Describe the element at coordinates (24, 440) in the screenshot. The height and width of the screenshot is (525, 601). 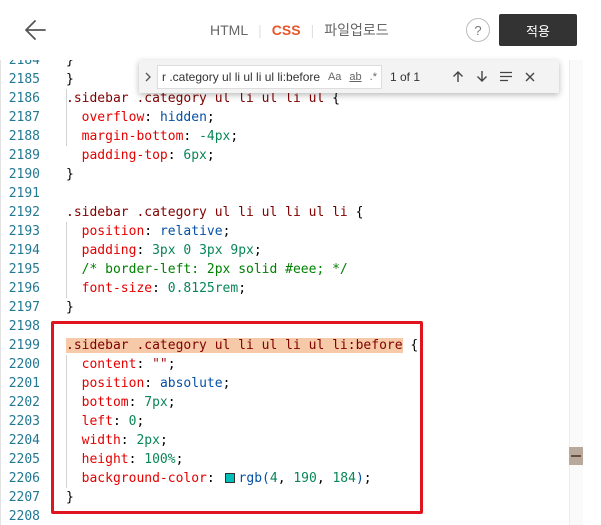
I see `line-number: 2204` at that location.